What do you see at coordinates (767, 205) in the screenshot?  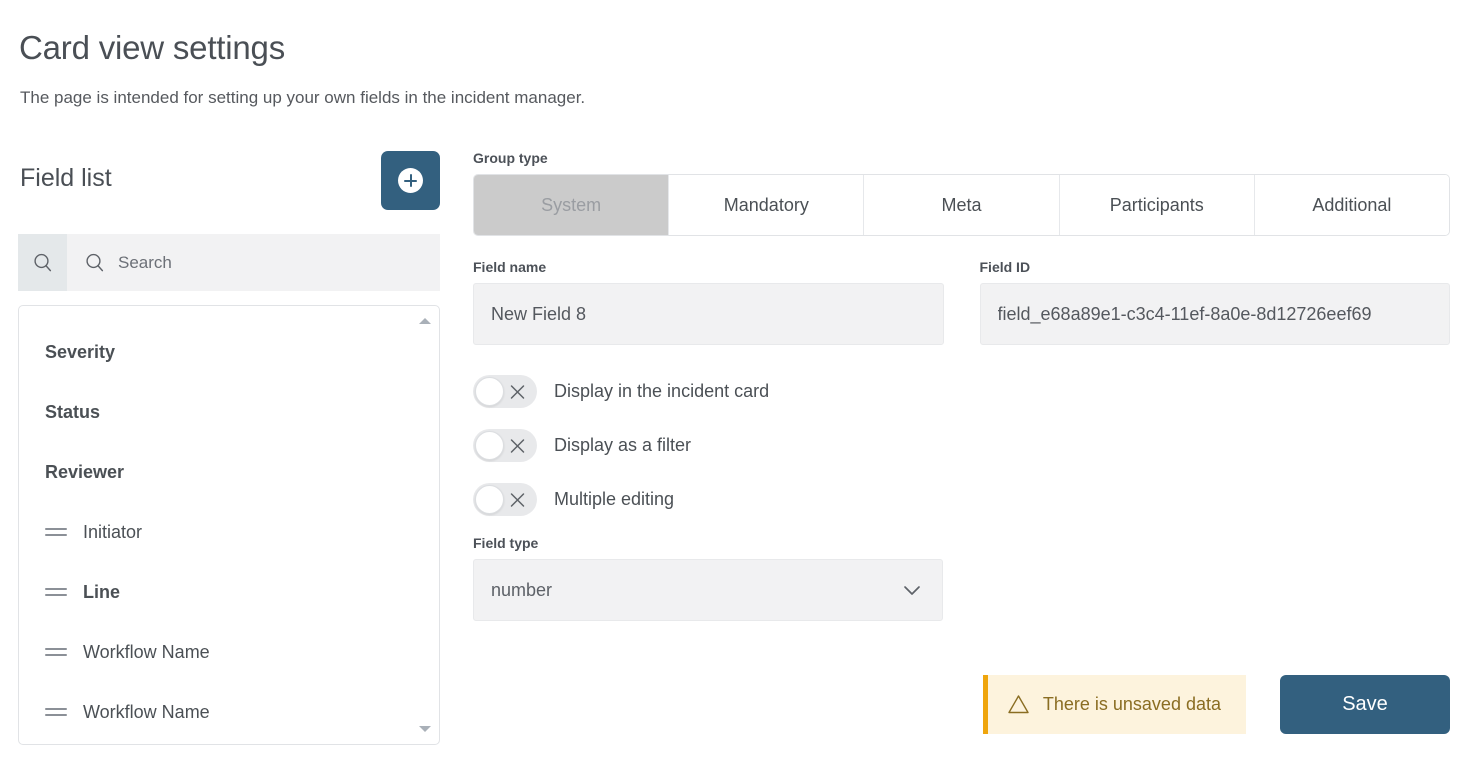 I see `tab-mandatory: Mandatory` at bounding box center [767, 205].